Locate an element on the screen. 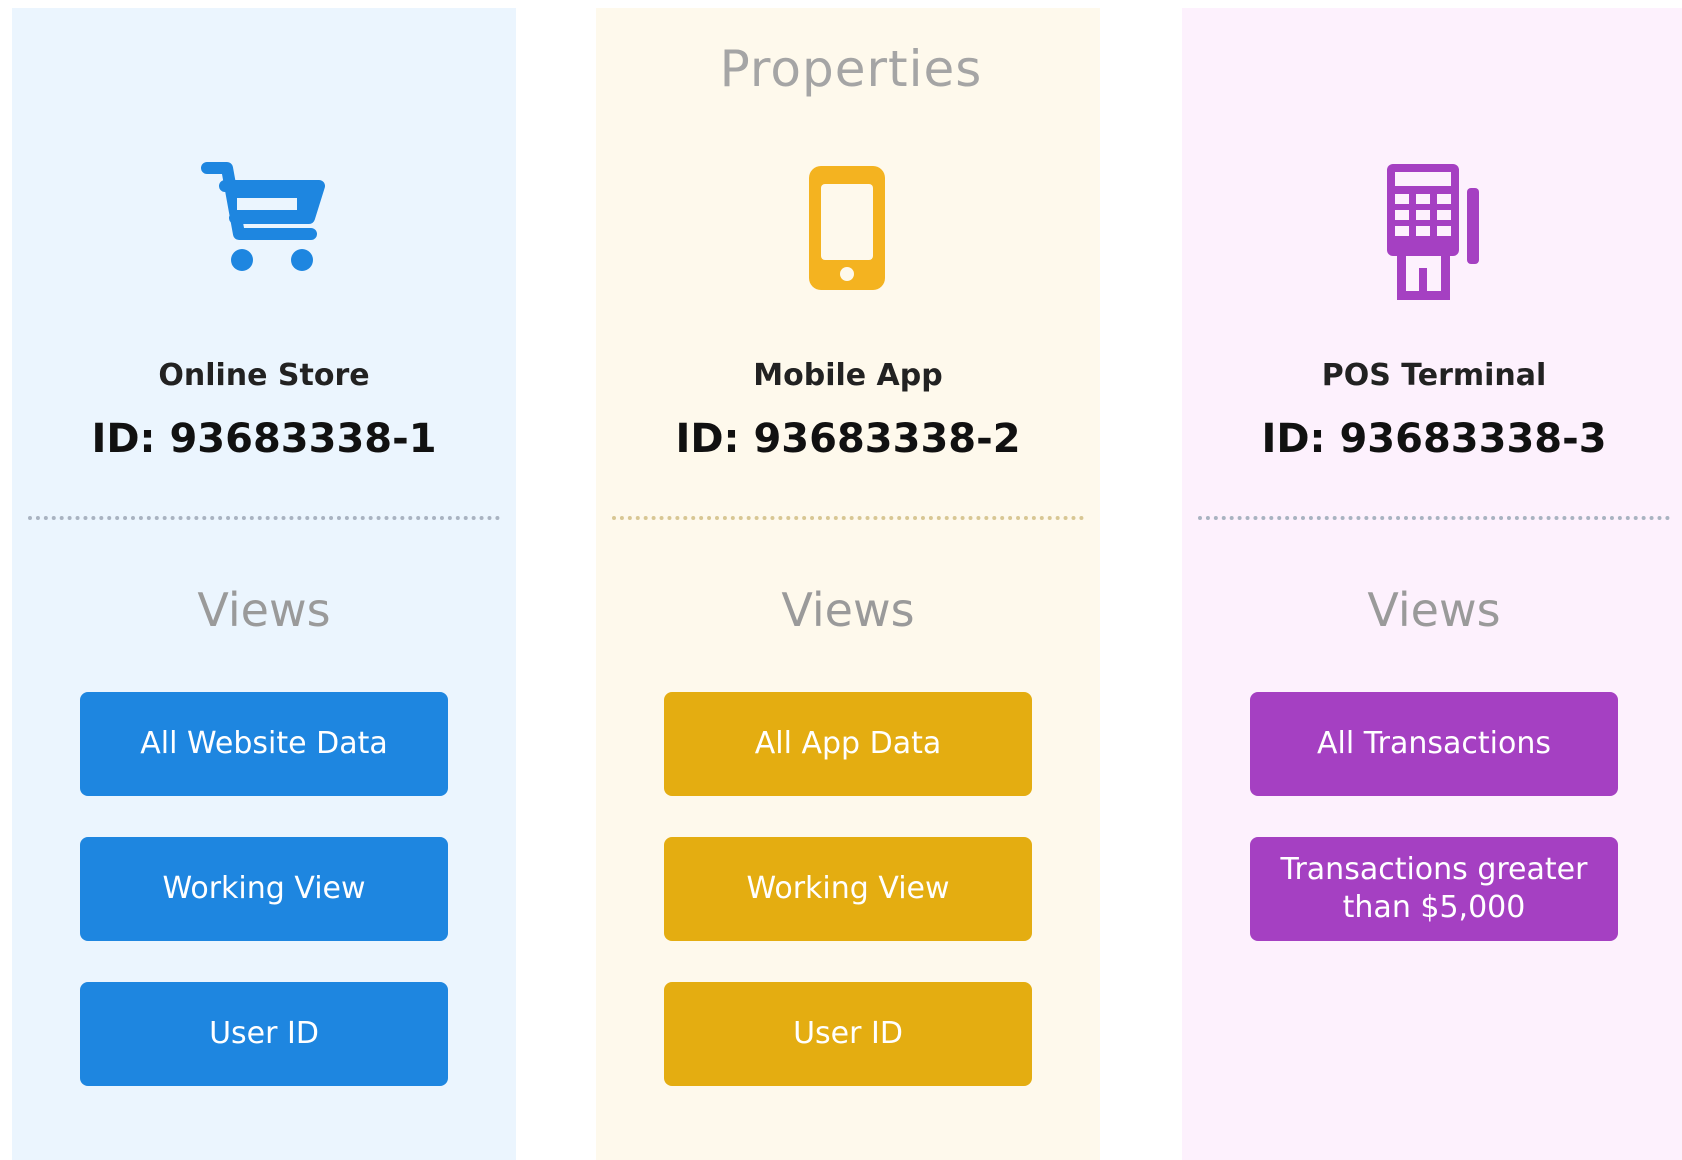  view-button: All App Data is located at coordinates (848, 744).